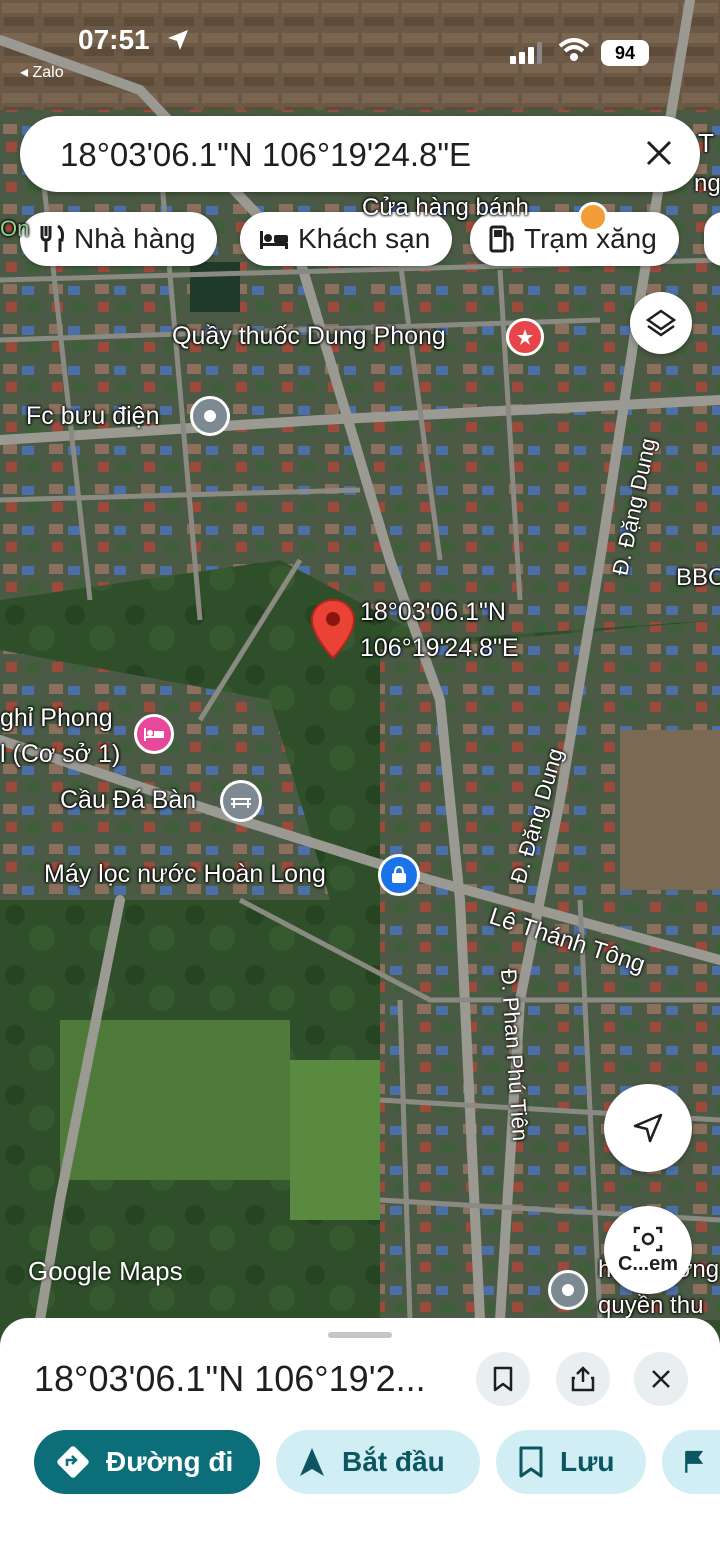  What do you see at coordinates (698, 577) in the screenshot?
I see `map-label-bbc: BBC` at bounding box center [698, 577].